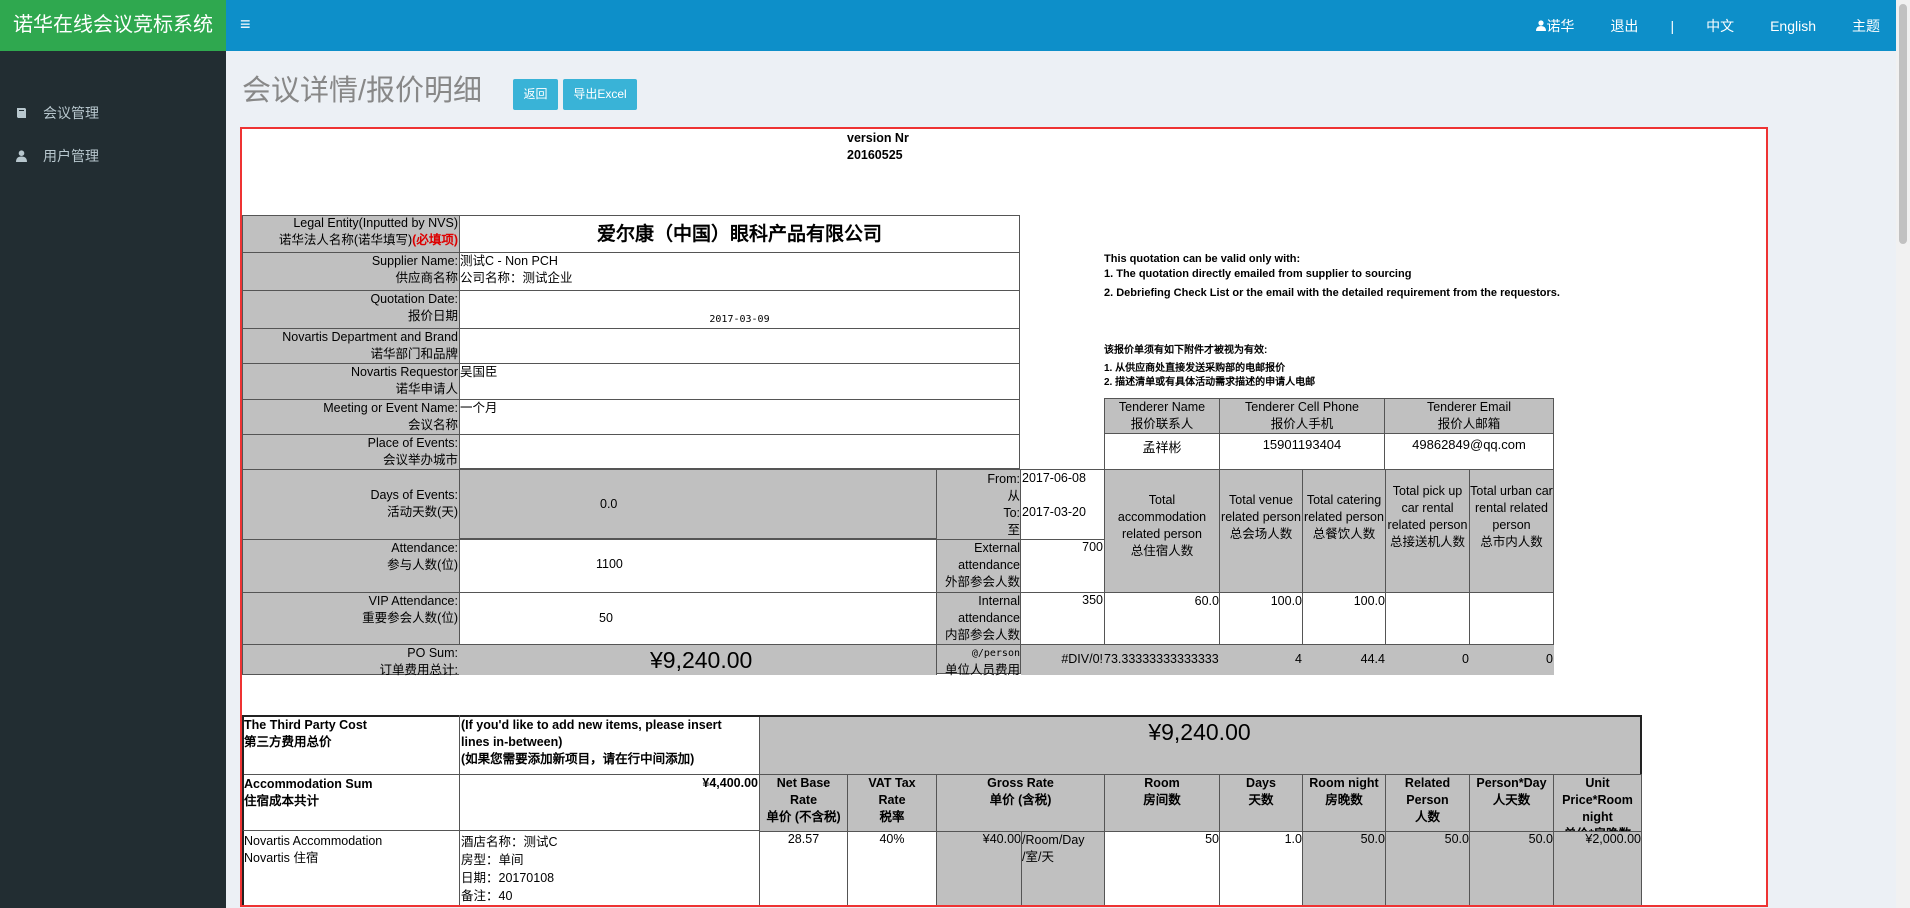 Image resolution: width=1910 pixels, height=908 pixels. I want to click on total-catering-header: Total catering related person 总餐饮人数, so click(1344, 531).